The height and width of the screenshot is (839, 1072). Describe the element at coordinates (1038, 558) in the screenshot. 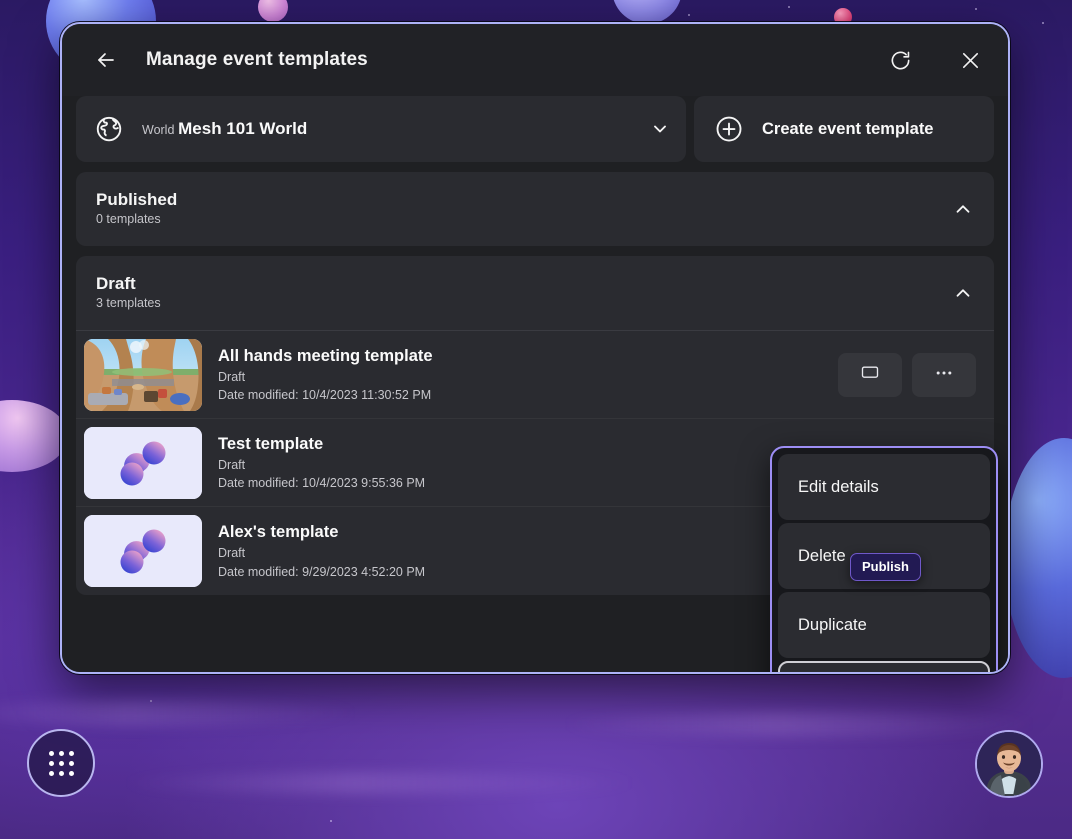

I see `decorative-orb-right-edge` at that location.